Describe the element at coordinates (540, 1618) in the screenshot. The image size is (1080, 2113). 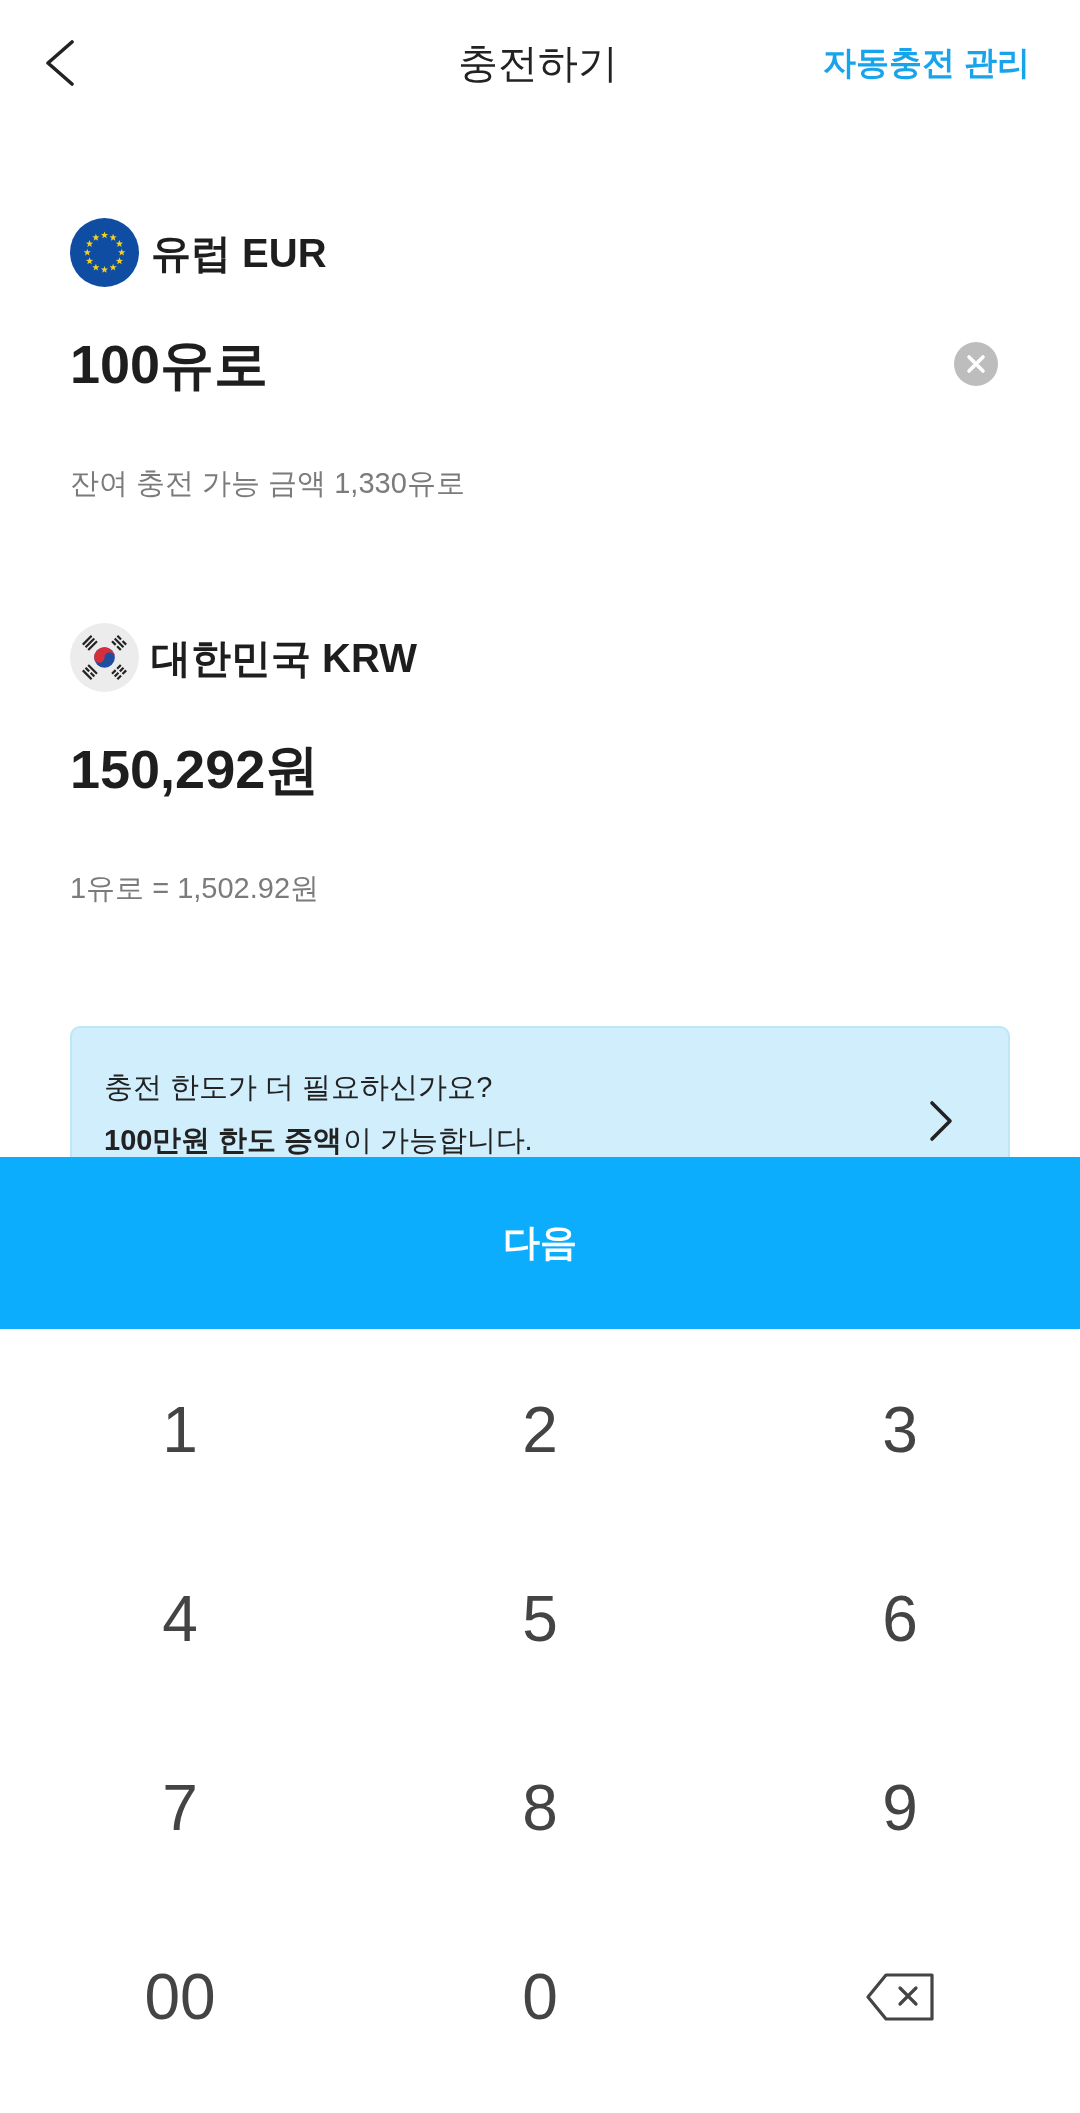
I see `keypad-key: 5` at that location.